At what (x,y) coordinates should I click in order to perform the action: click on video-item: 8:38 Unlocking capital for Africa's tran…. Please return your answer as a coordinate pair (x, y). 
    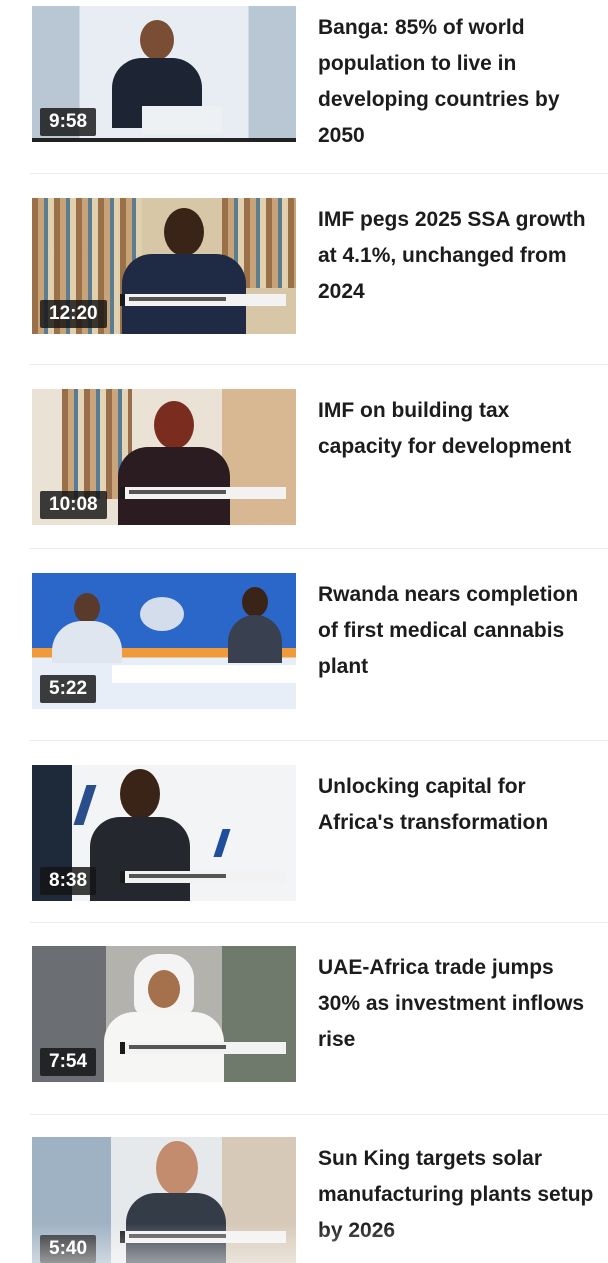
    Looking at the image, I should click on (304, 840).